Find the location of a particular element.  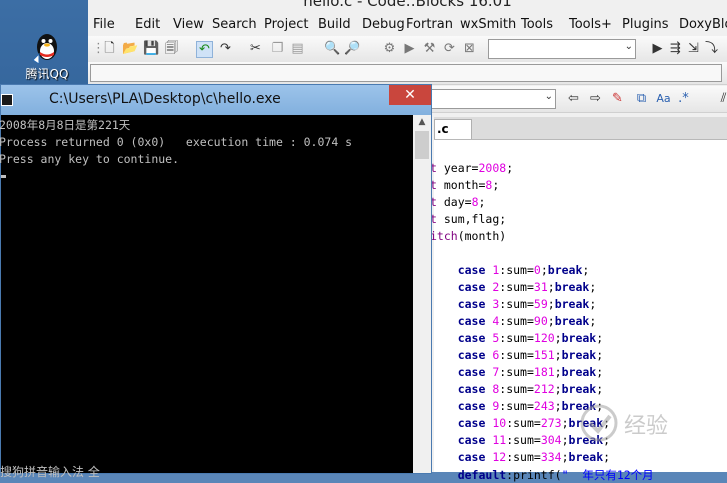

debug-step-into-icon: ⤵ is located at coordinates (711, 48).